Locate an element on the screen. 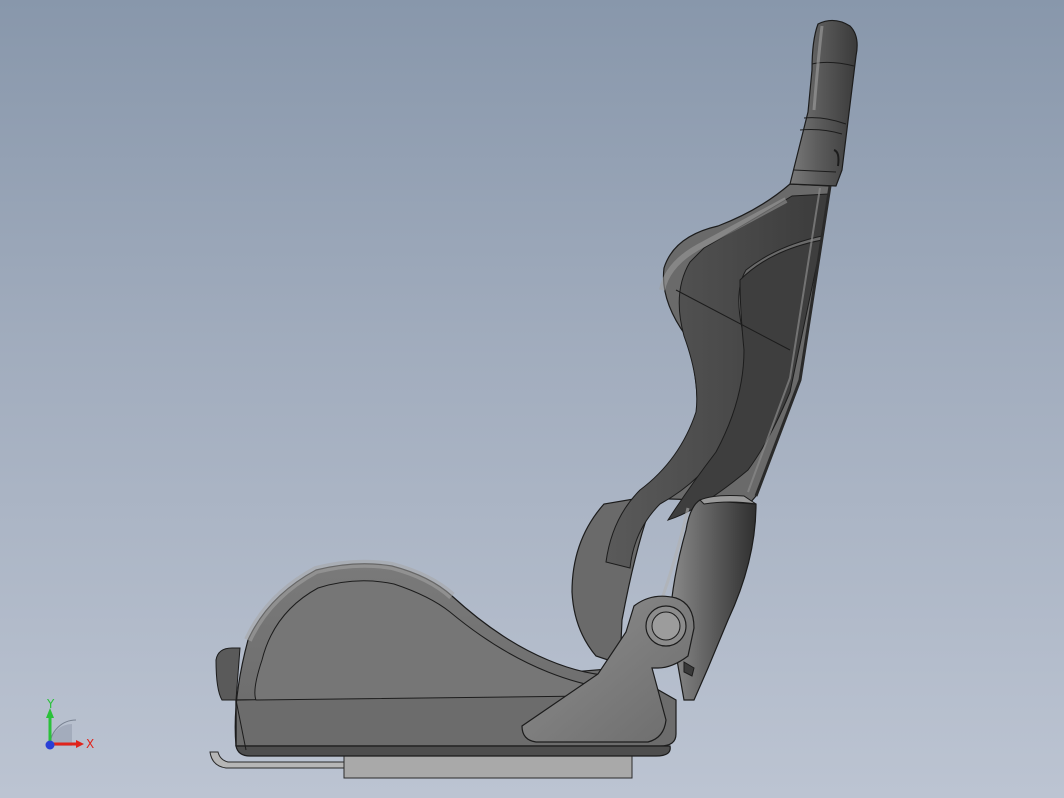 The width and height of the screenshot is (1064, 798). x-axis-label: X is located at coordinates (90, 744).